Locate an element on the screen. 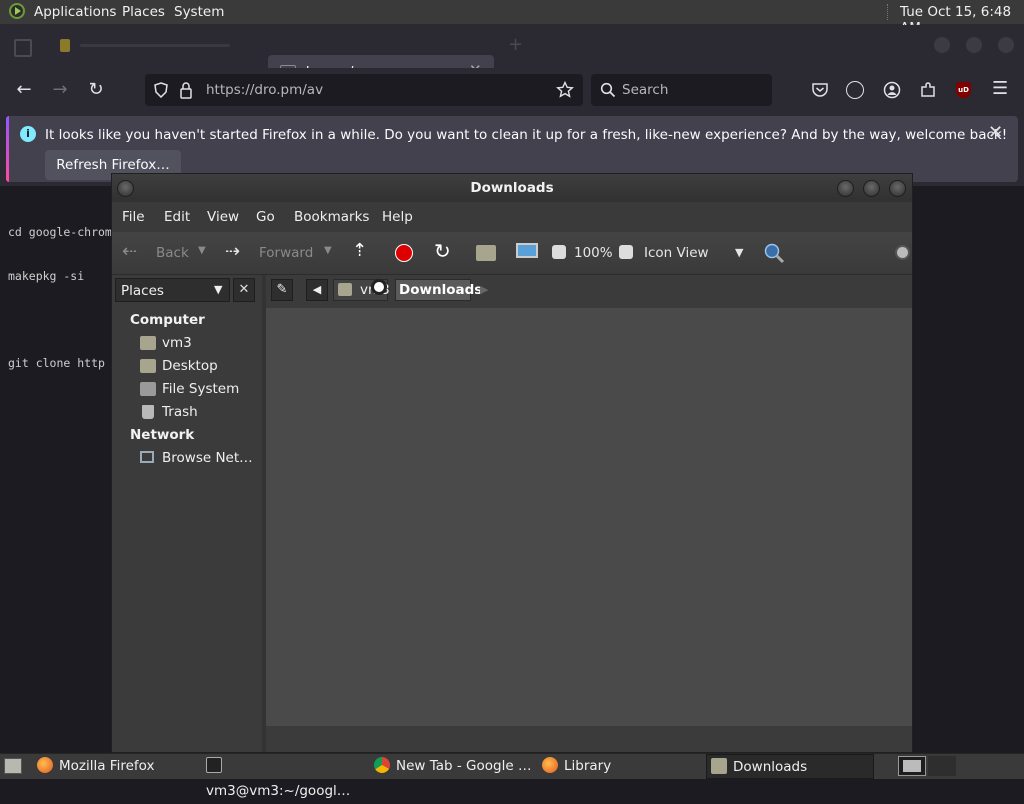  chevron-down-icon: ▼ is located at coordinates (218, 289).